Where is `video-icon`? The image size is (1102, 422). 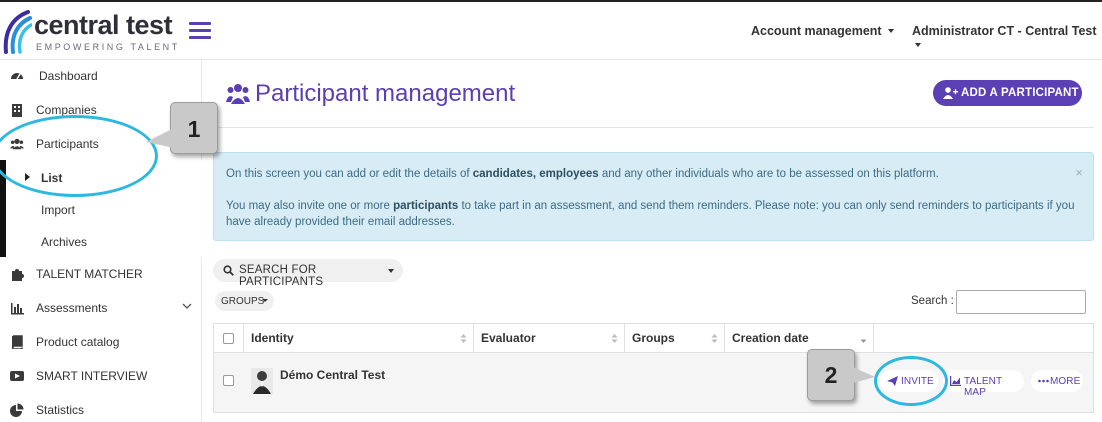
video-icon is located at coordinates (17, 376).